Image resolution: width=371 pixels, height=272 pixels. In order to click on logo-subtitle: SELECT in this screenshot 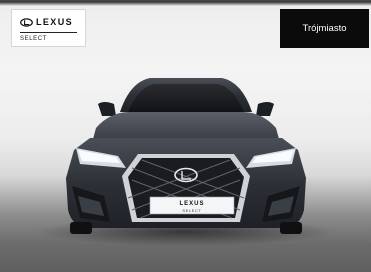, I will do `click(33, 39)`.